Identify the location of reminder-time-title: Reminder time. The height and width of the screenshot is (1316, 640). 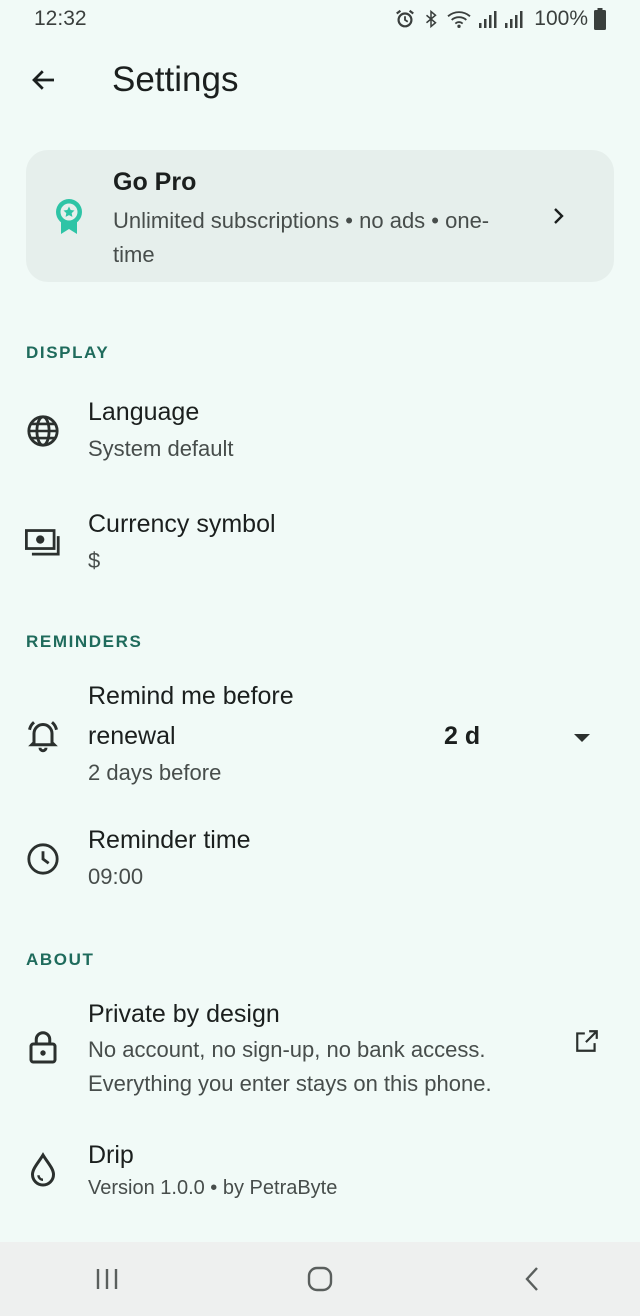
(169, 840).